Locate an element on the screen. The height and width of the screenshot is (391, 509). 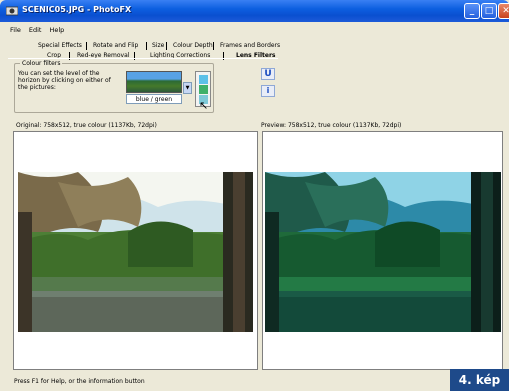
minimize-button: _ is located at coordinates (472, 11).